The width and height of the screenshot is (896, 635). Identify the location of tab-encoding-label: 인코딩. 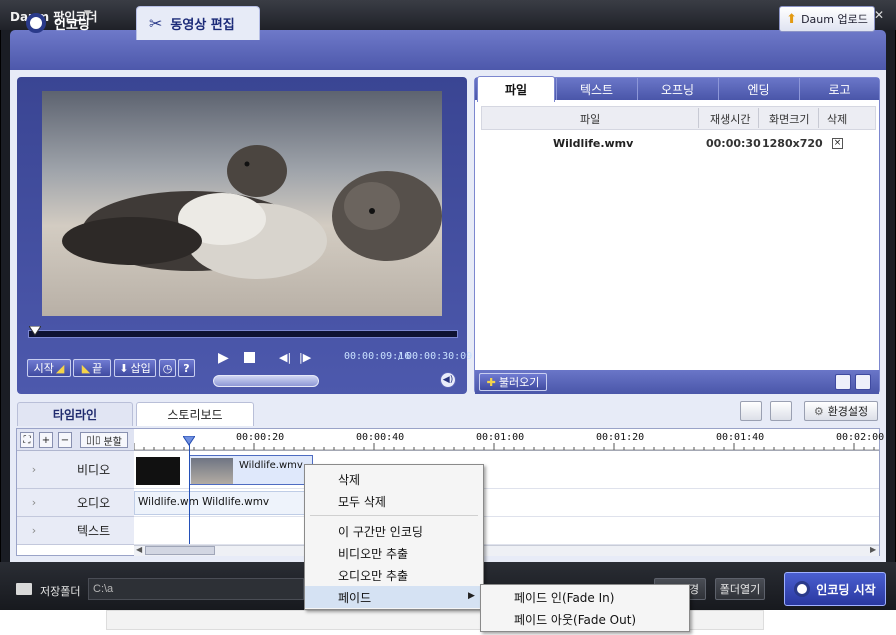
(72, 25).